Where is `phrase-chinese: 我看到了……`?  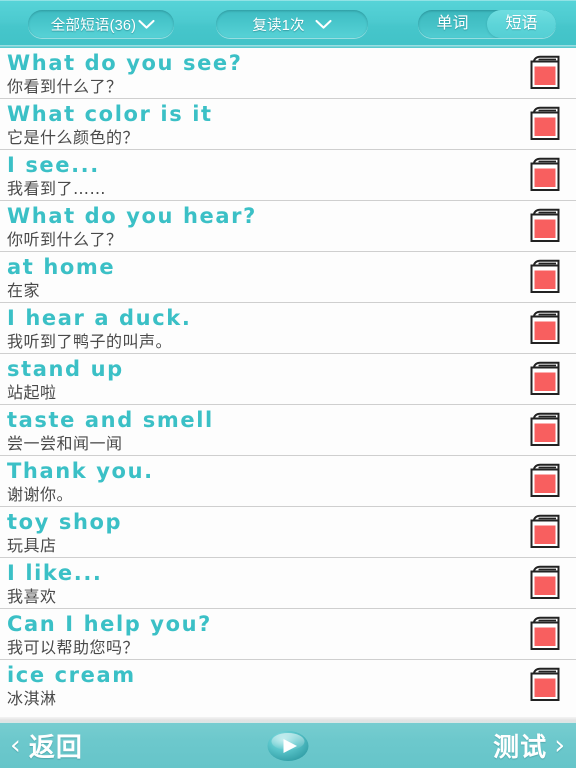 phrase-chinese: 我看到了…… is located at coordinates (57, 188).